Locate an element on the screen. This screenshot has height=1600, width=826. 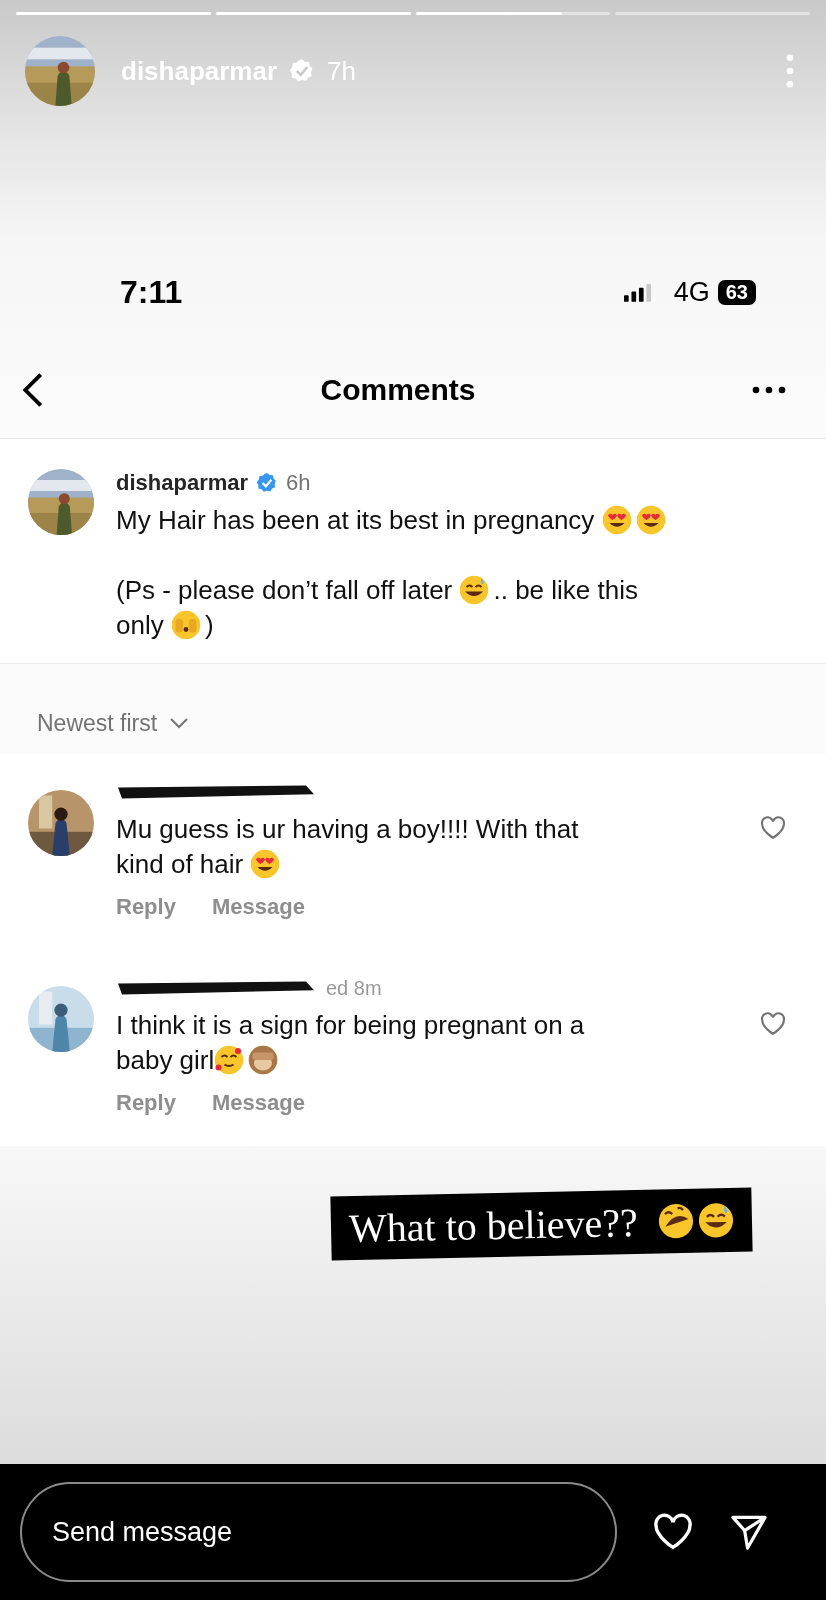
comment-text: baby girl is located at coordinates (165, 1060).